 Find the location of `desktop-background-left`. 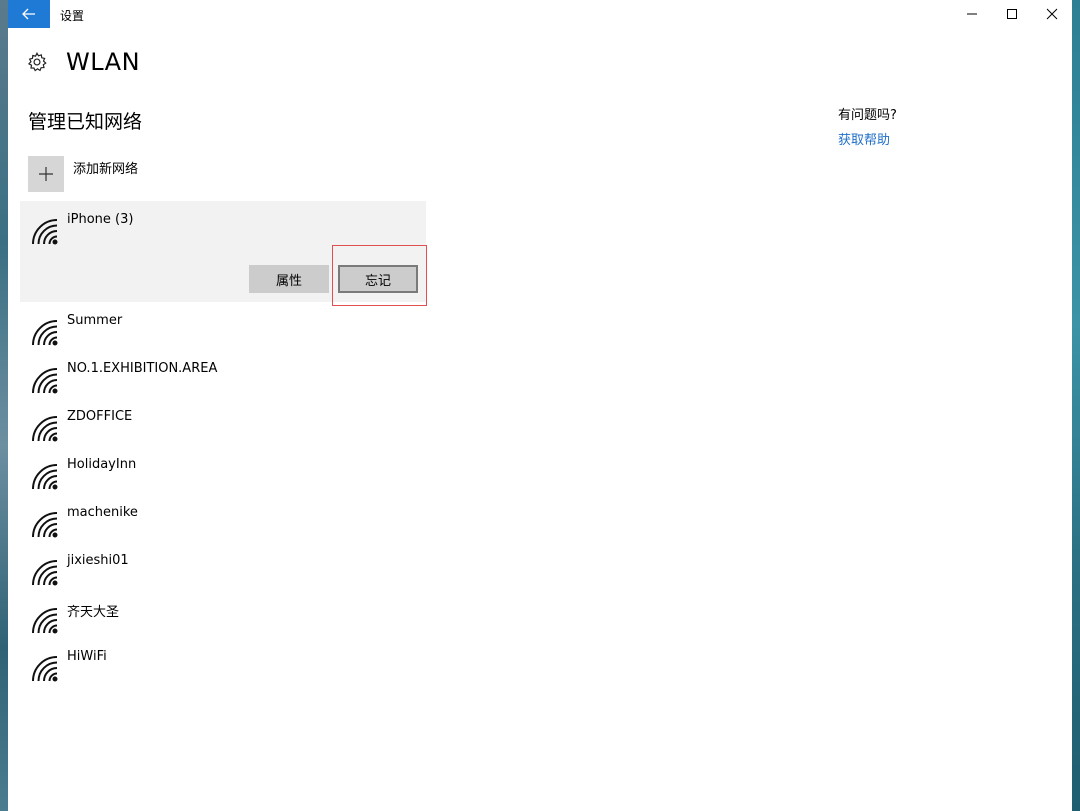

desktop-background-left is located at coordinates (4, 405).